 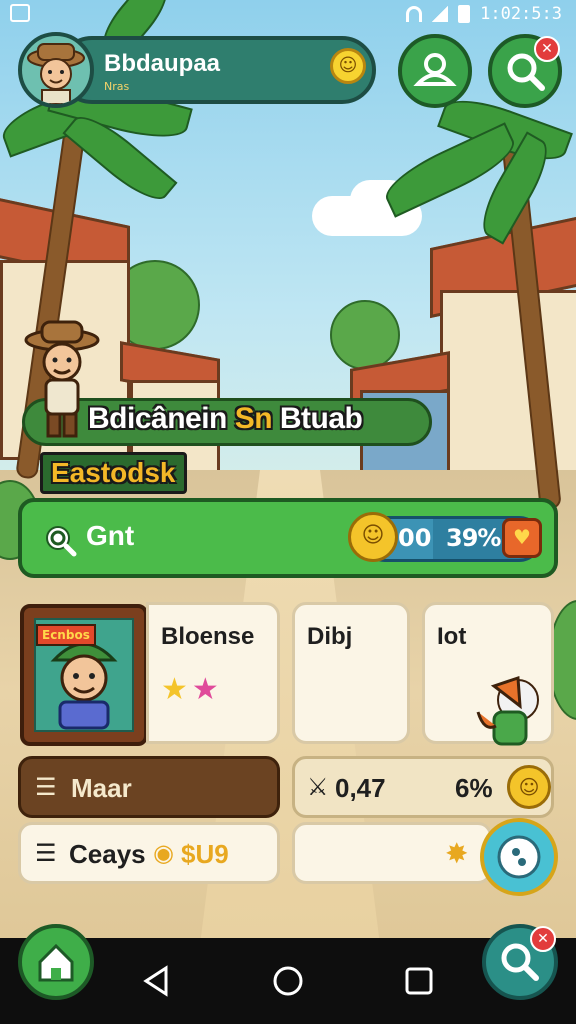 I want to click on subtitle-banner: Eastodsk, so click(x=113, y=473).